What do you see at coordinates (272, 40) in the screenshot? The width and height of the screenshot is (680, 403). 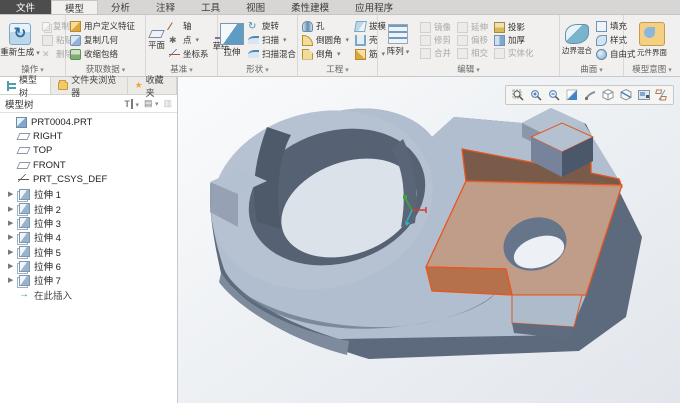 I see `sweep-button: 扫描` at bounding box center [272, 40].